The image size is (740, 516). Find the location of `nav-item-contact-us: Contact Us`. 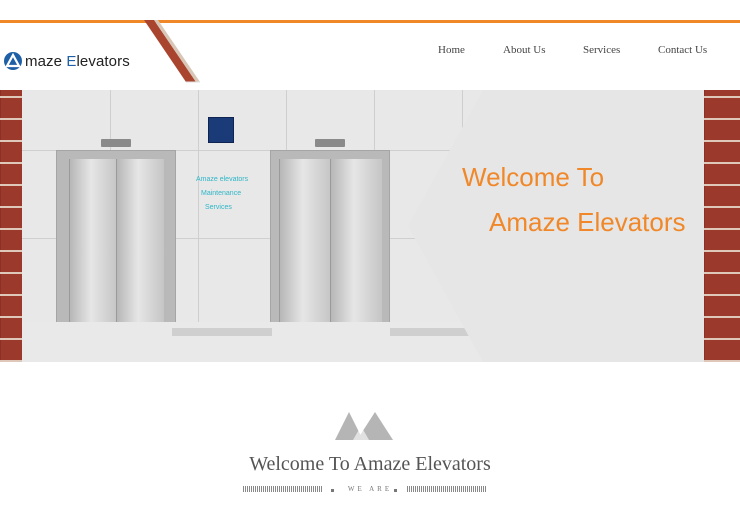

nav-item-contact-us: Contact Us is located at coordinates (682, 50).